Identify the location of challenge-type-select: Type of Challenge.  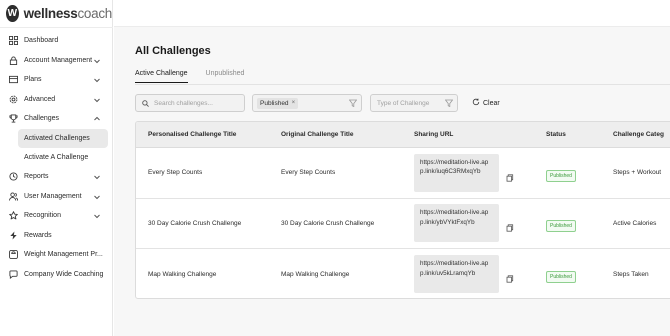
(414, 103).